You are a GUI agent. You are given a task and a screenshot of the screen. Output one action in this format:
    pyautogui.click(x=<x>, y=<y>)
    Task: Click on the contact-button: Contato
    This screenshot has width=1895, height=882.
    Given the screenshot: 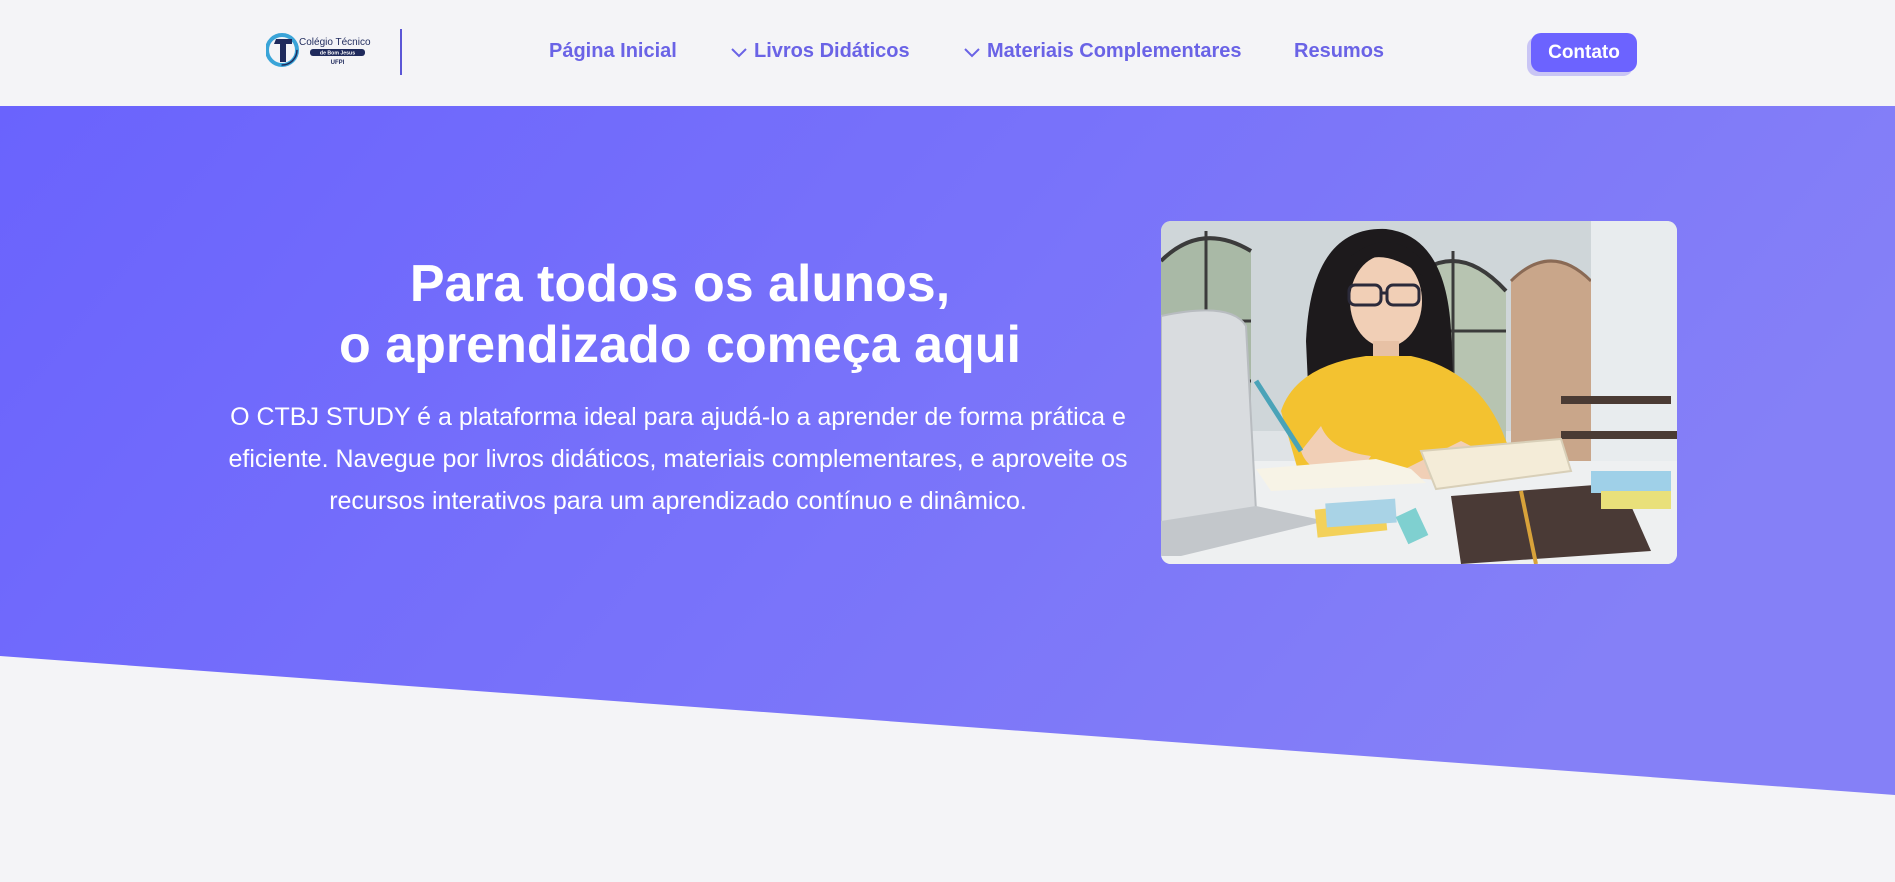 What is the action you would take?
    pyautogui.click(x=1584, y=52)
    